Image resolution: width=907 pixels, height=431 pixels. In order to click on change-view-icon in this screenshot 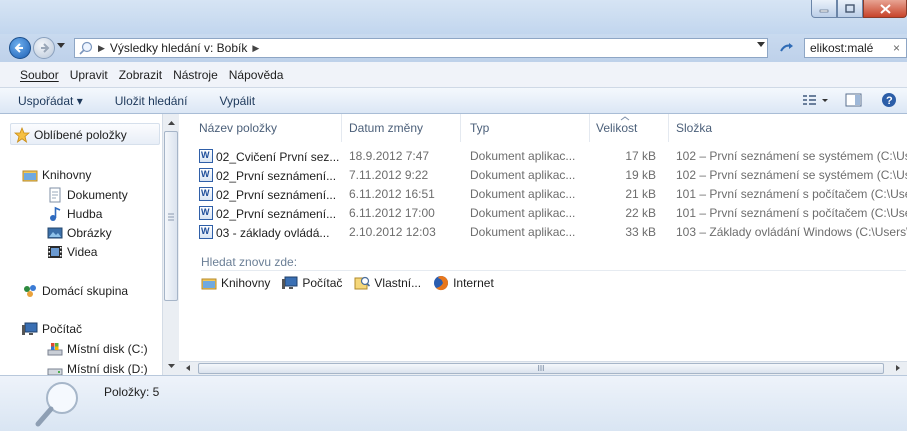, I will do `click(816, 100)`.